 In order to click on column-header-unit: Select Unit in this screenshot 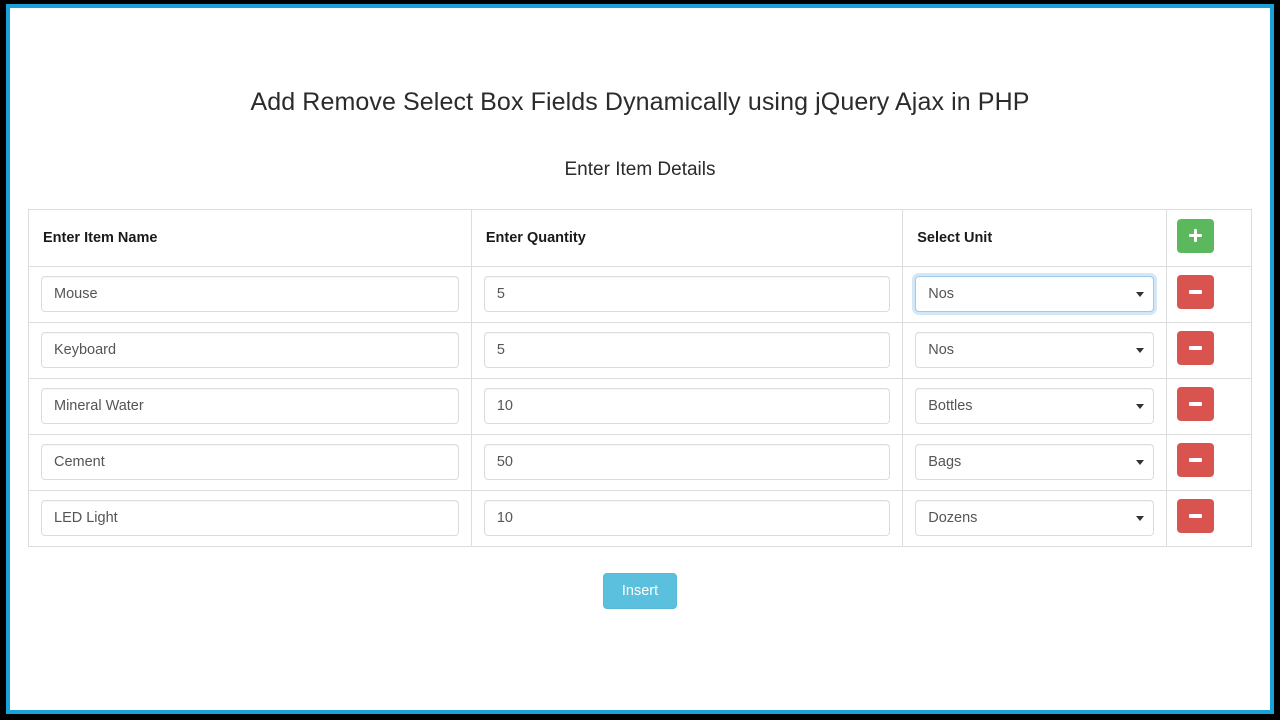, I will do `click(1035, 238)`.